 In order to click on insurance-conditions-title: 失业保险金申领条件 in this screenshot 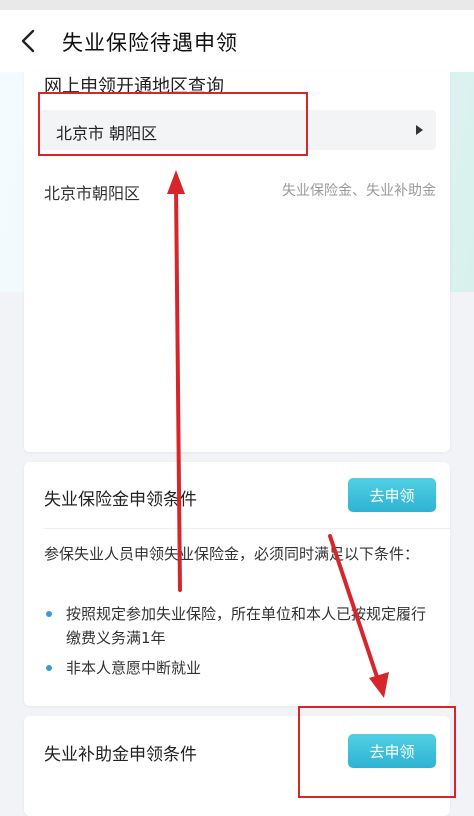, I will do `click(120, 500)`.